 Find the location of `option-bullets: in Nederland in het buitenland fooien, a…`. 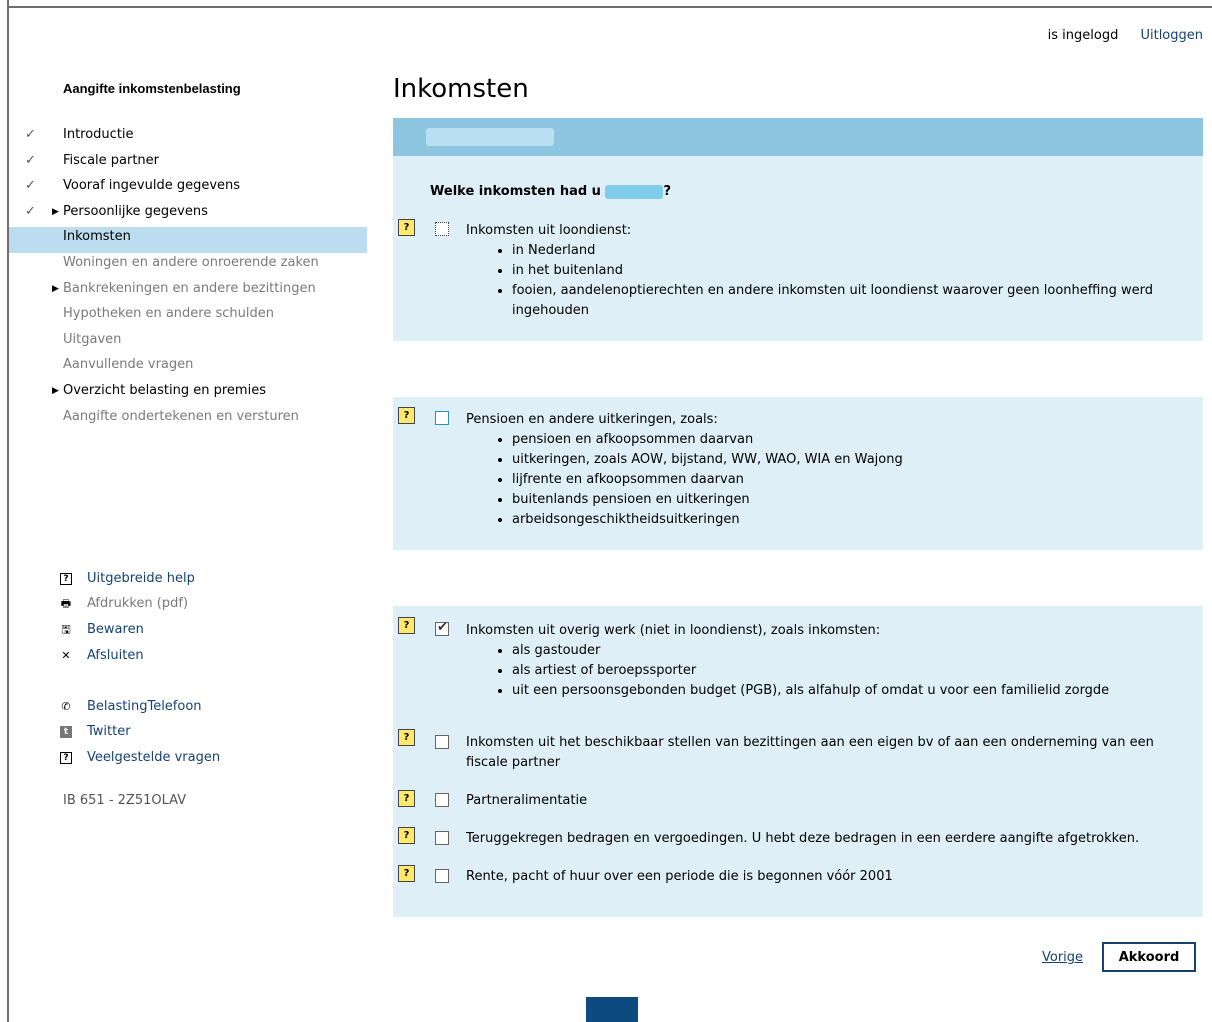

option-bullets: in Nederland in het buitenland fooien, a… is located at coordinates (816, 281).